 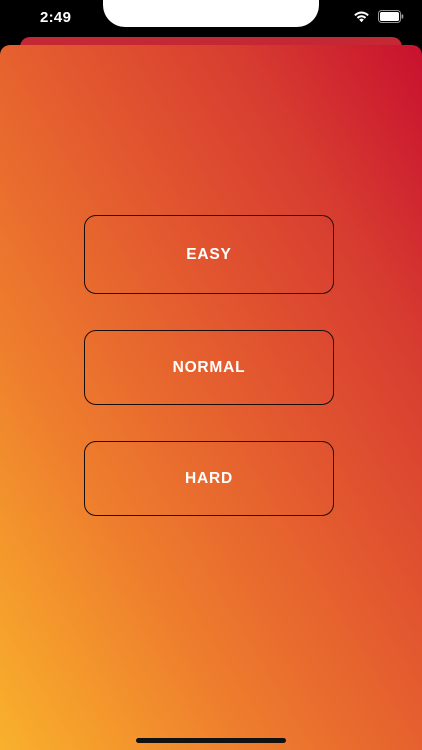 I want to click on wifi-icon, so click(x=361, y=16).